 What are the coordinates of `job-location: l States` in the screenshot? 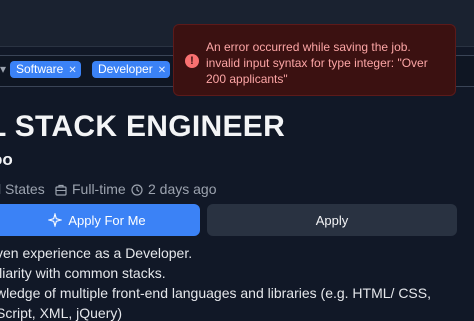 It's located at (22, 189).